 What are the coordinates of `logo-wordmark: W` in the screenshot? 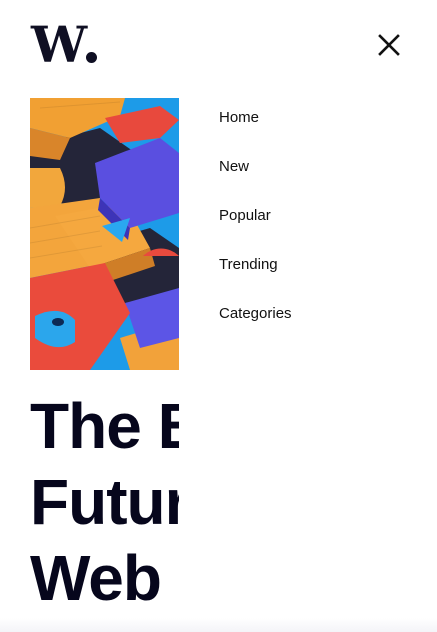 It's located at (59, 44).